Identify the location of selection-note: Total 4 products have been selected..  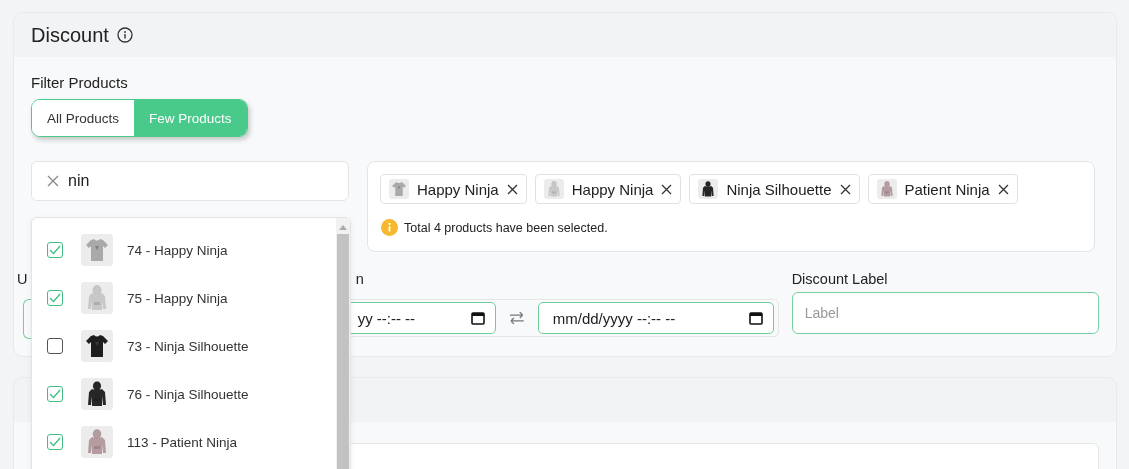
(506, 227).